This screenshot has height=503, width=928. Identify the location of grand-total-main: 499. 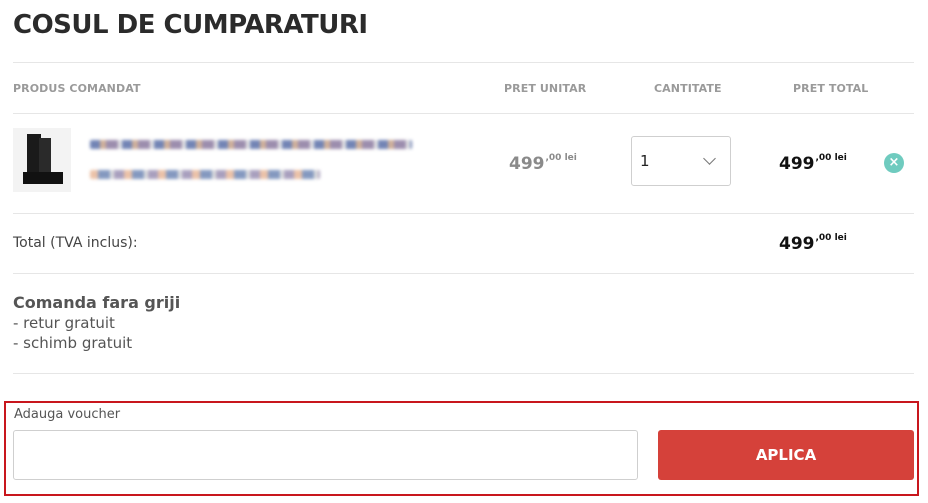
(797, 244).